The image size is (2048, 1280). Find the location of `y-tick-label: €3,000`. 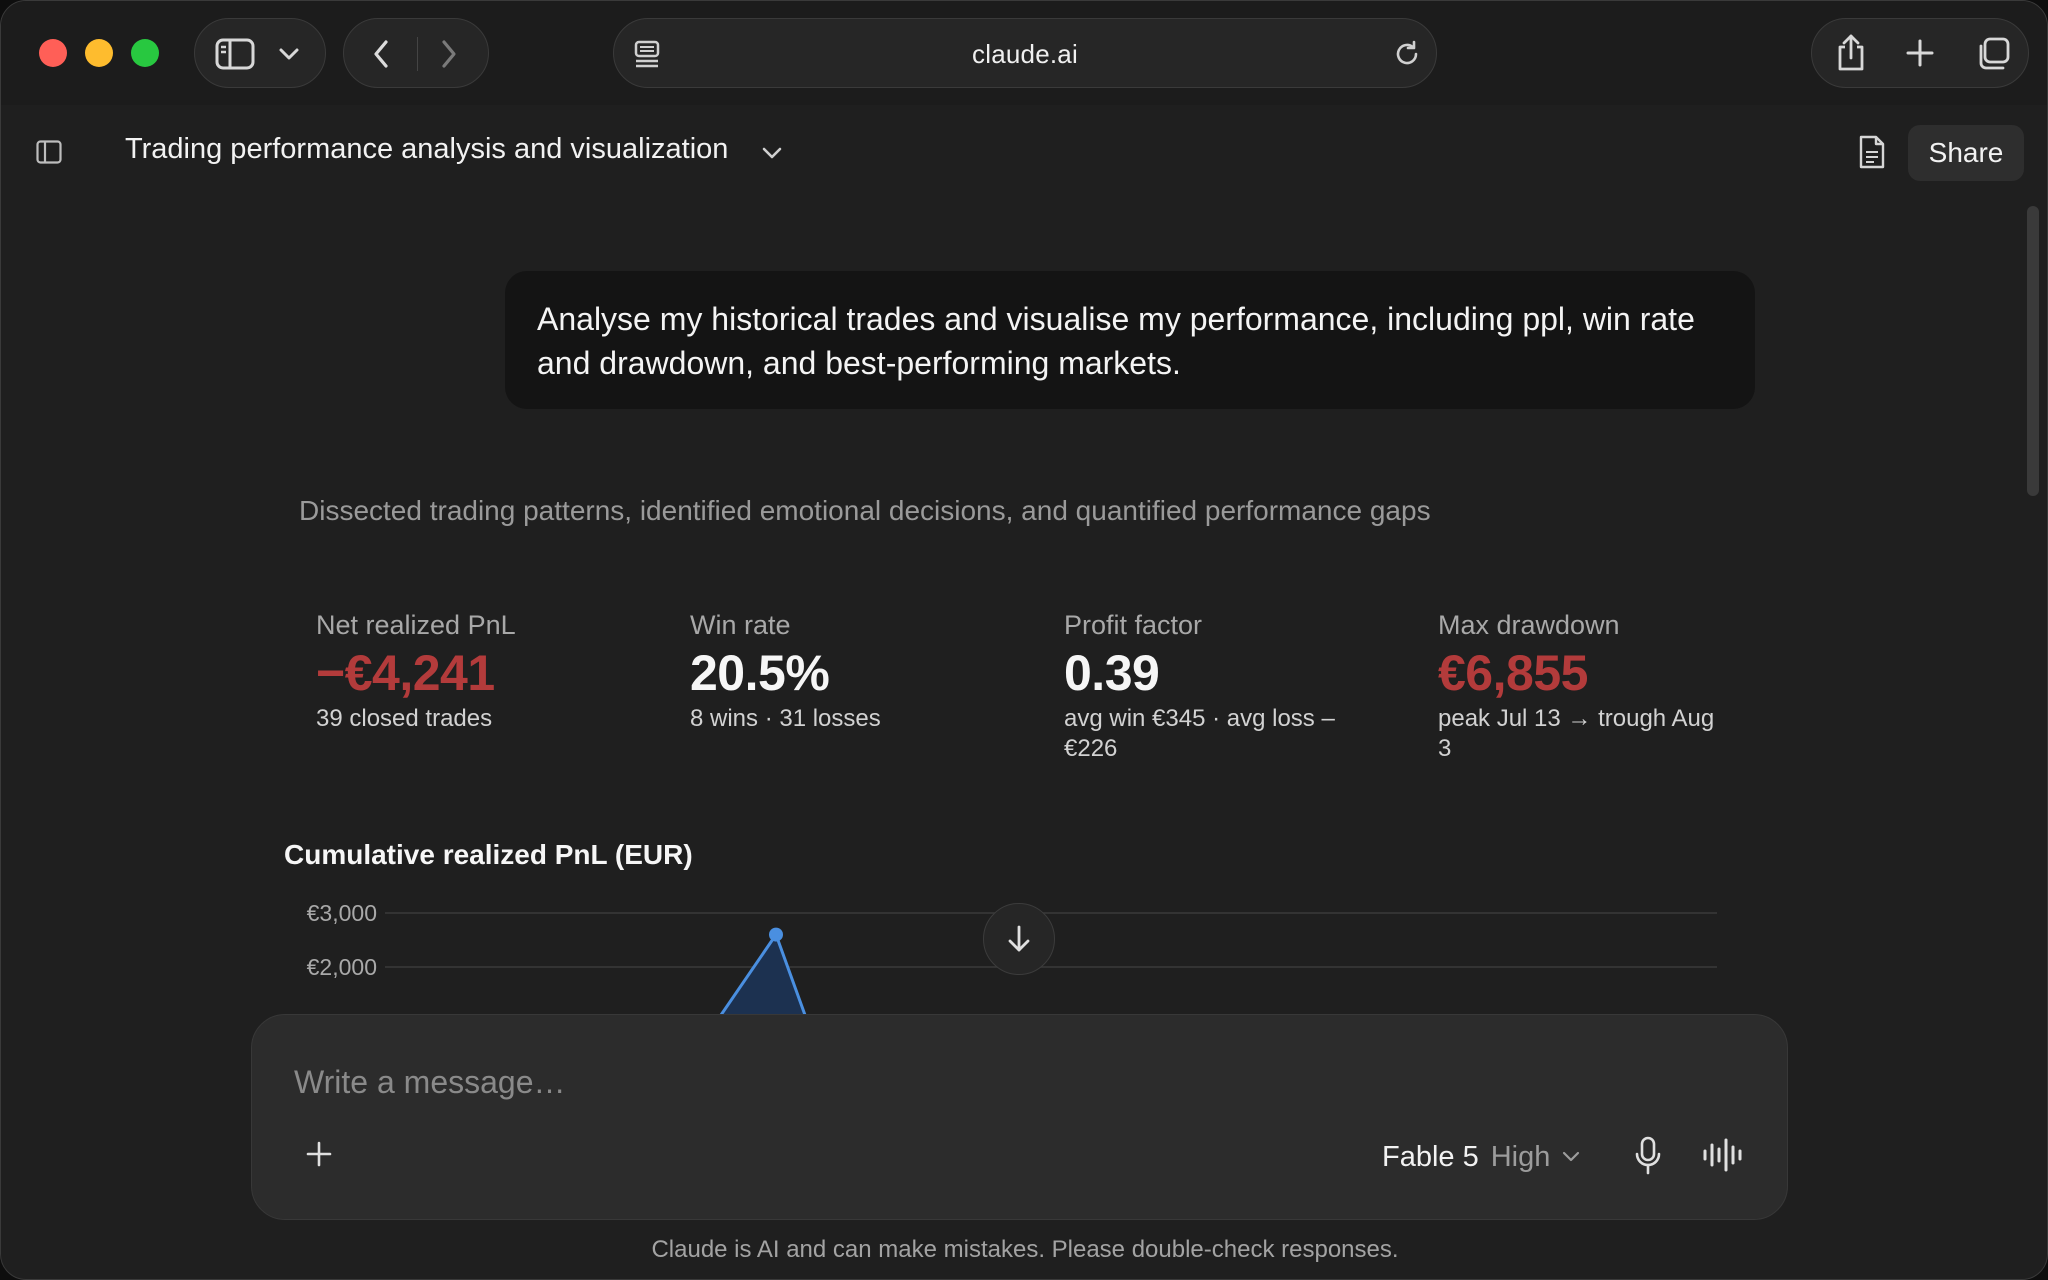

y-tick-label: €3,000 is located at coordinates (342, 913).